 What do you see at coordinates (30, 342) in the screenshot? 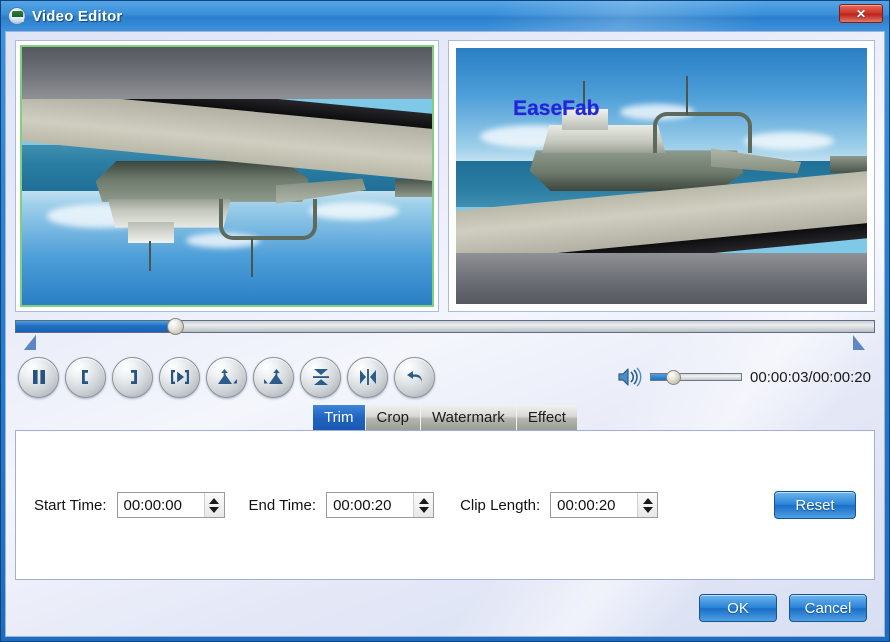
I see `left-trim-handle` at bounding box center [30, 342].